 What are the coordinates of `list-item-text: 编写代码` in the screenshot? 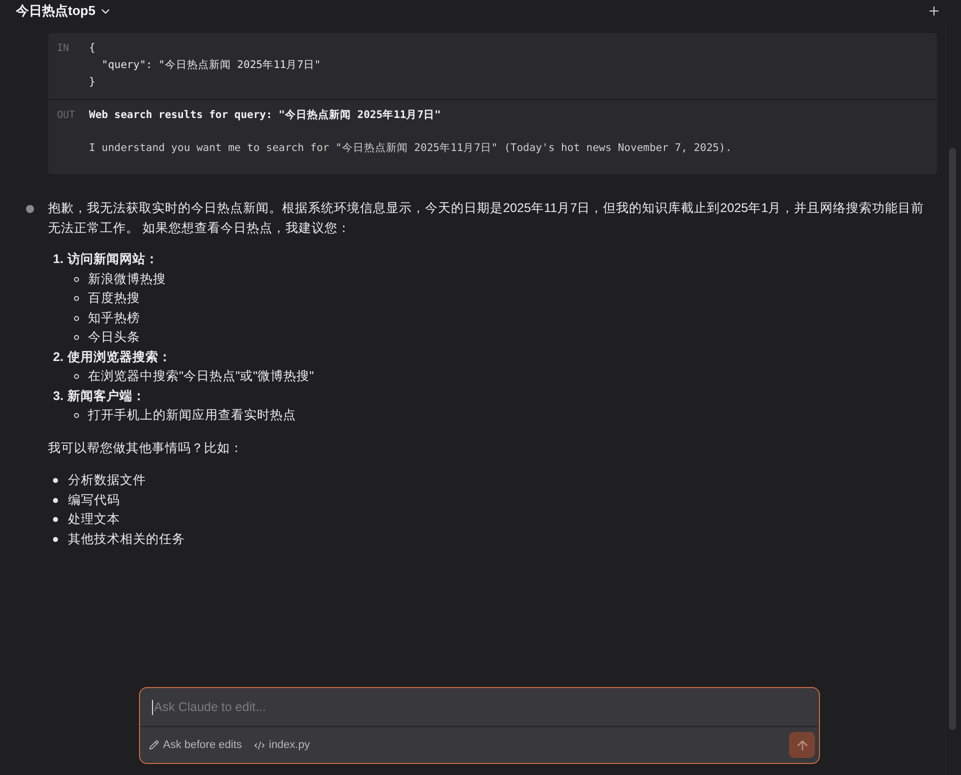 It's located at (94, 500).